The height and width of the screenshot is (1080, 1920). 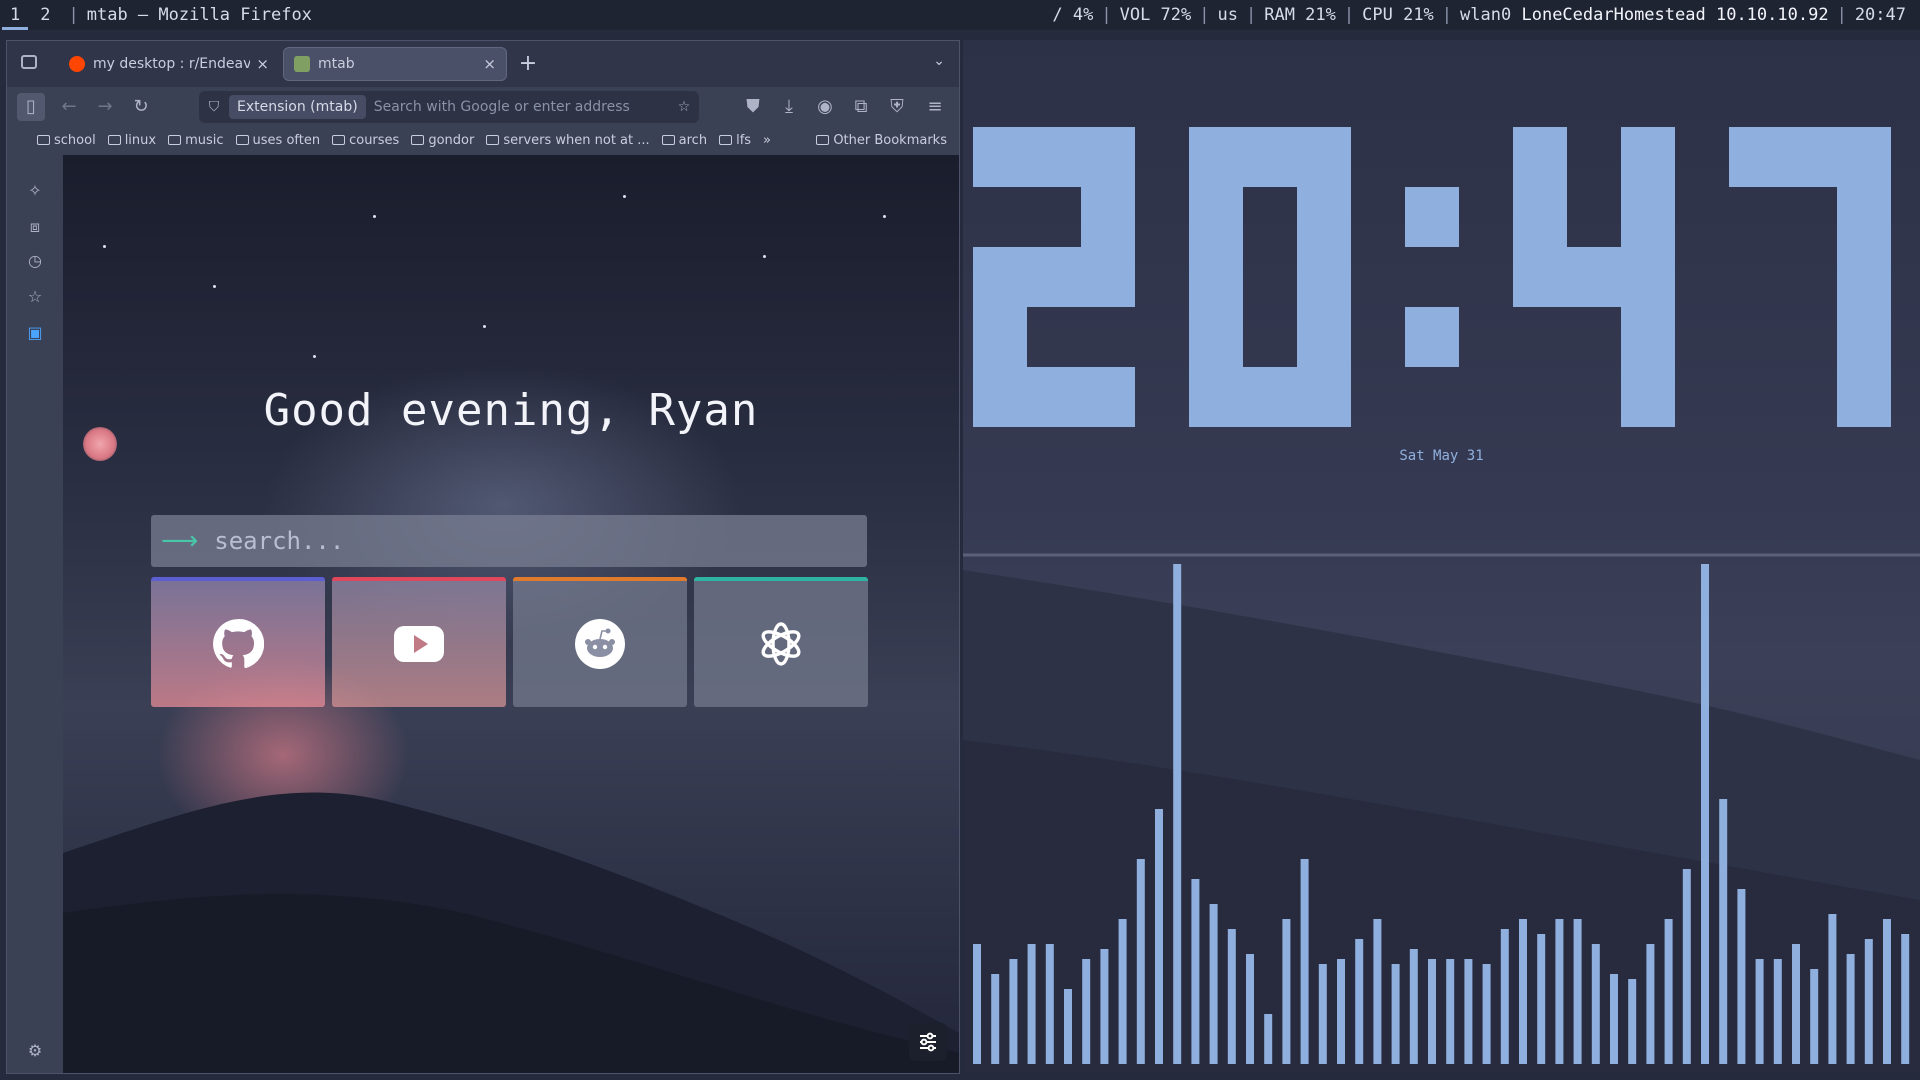 What do you see at coordinates (297, 107) in the screenshot?
I see `extension-identity-chip: Extension (mtab)` at bounding box center [297, 107].